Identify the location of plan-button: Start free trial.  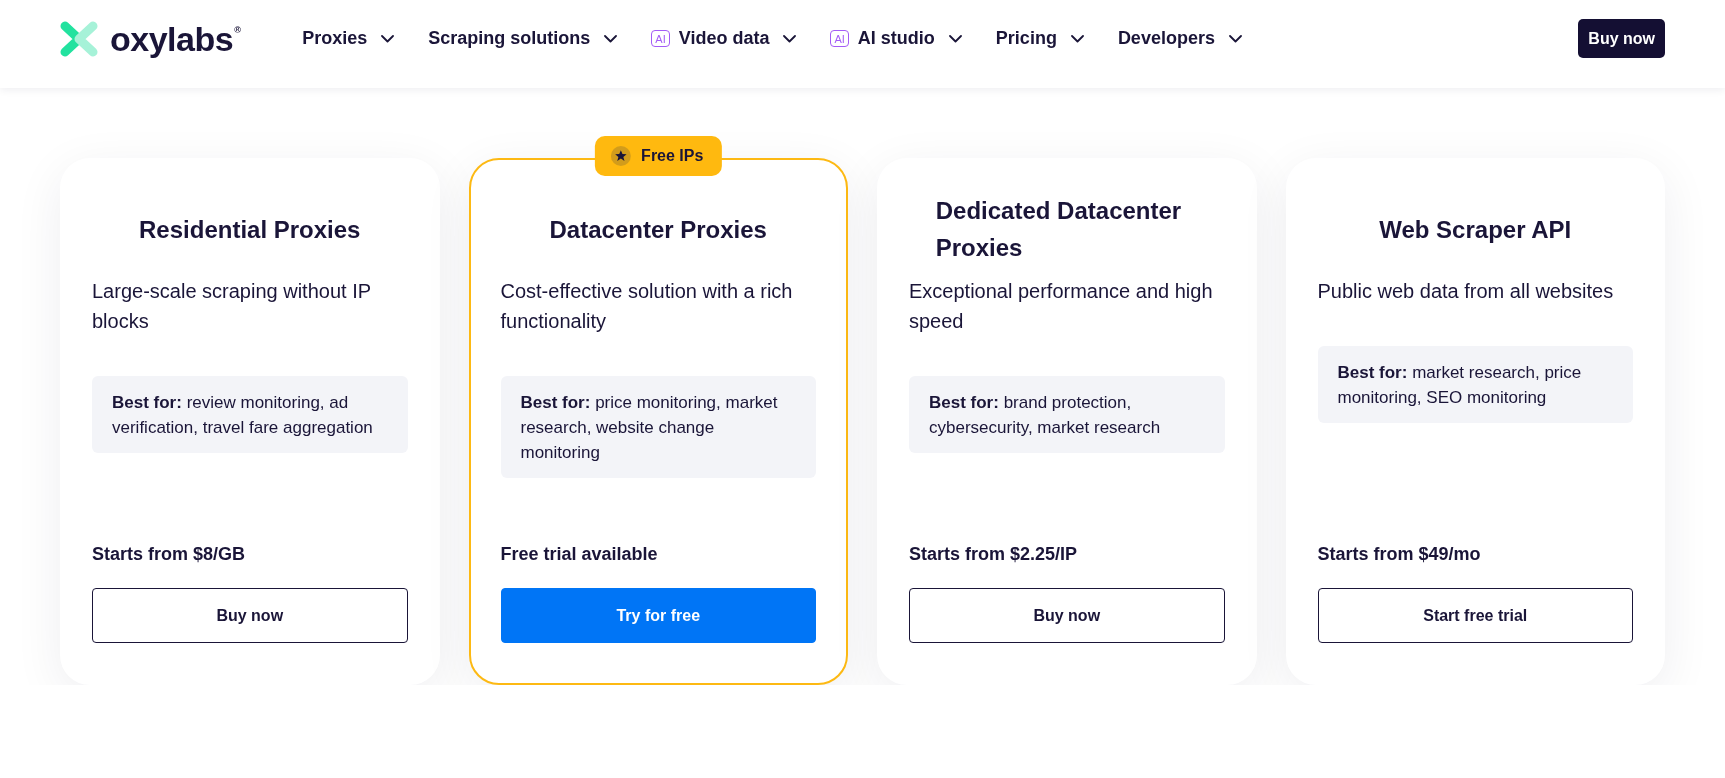
(1475, 615).